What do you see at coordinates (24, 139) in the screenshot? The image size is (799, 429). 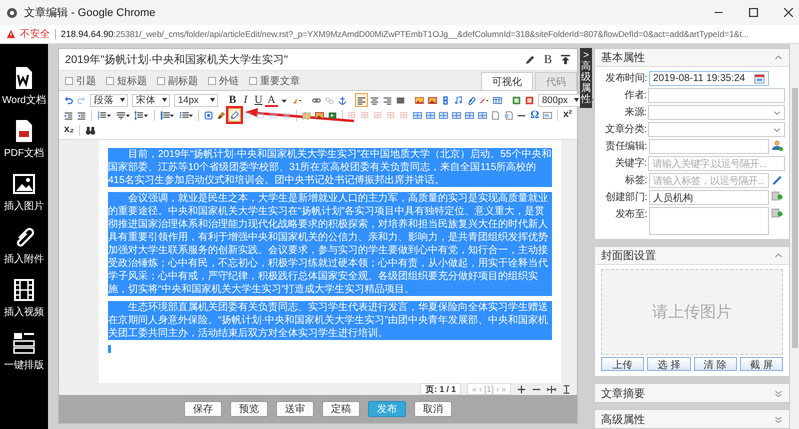 I see `sidebar-item: PDF文档` at bounding box center [24, 139].